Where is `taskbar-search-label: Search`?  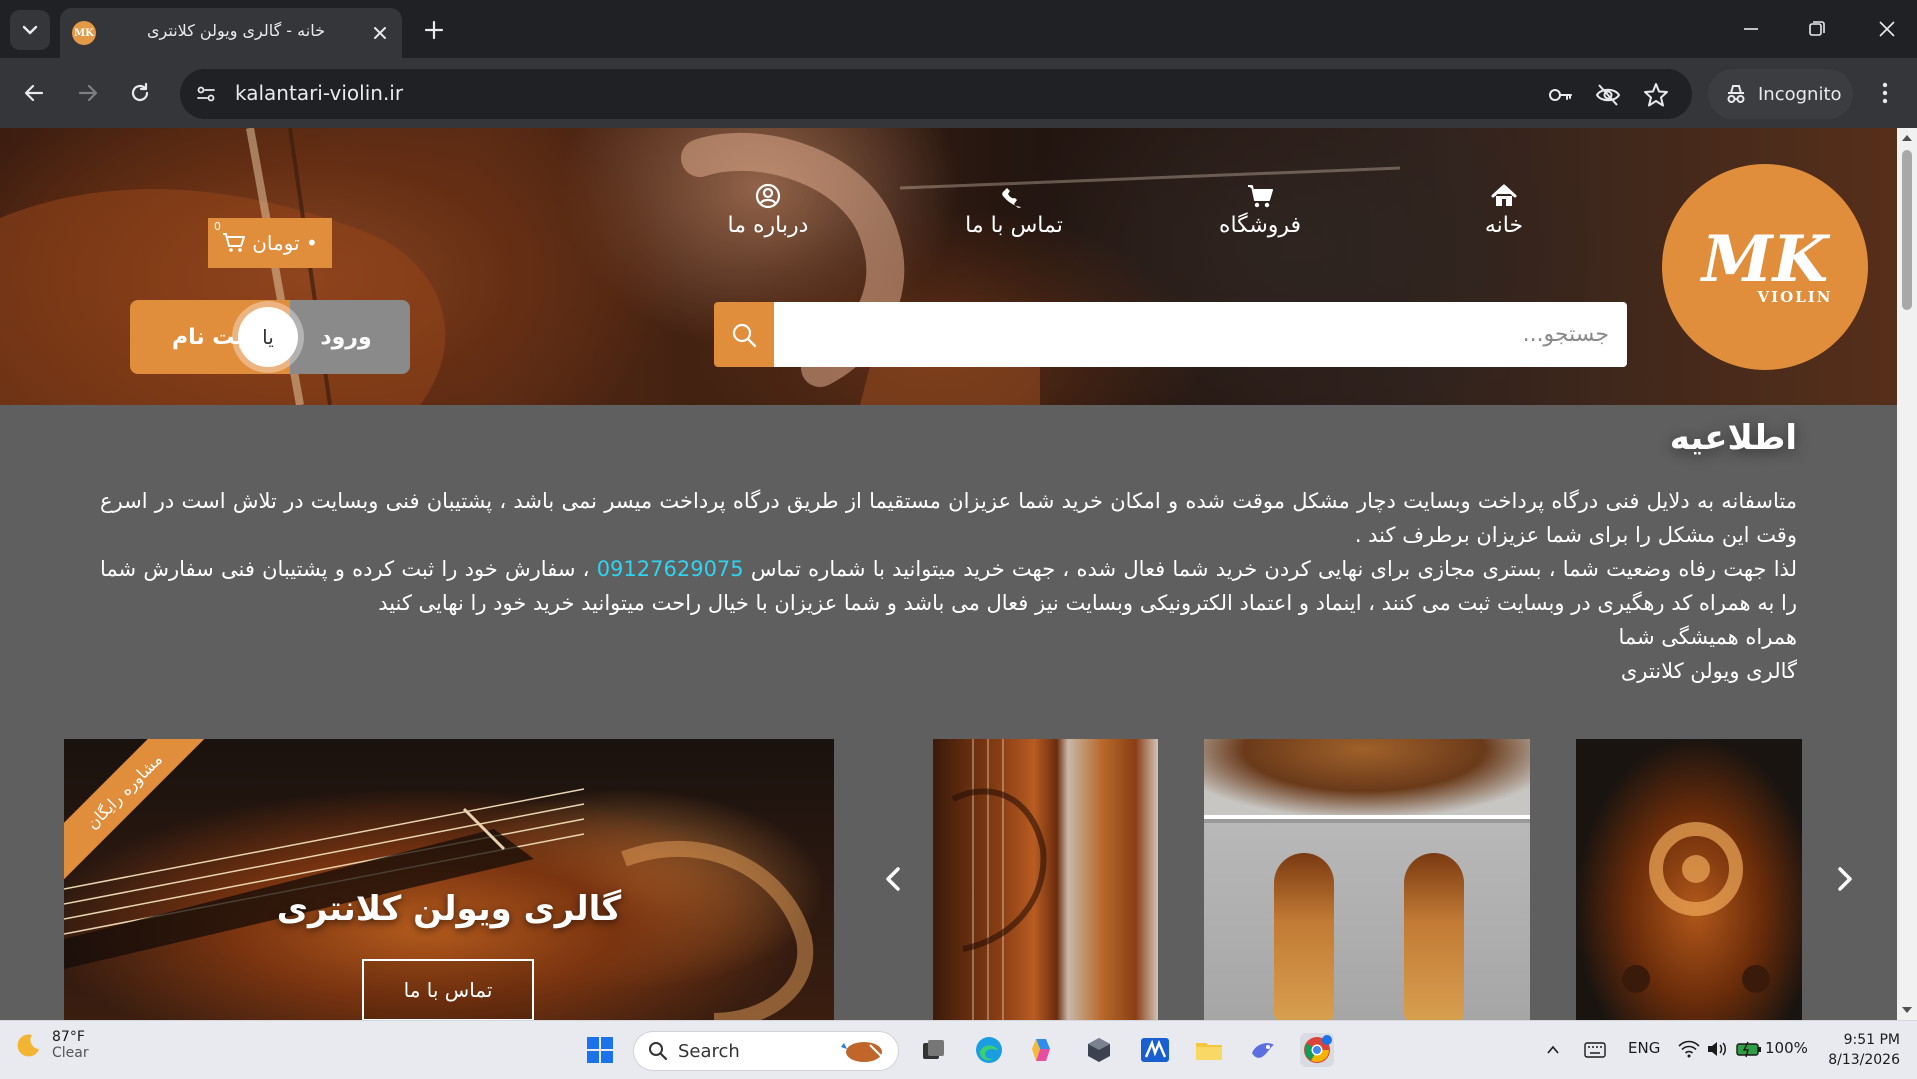
taskbar-search-label: Search is located at coordinates (709, 1051).